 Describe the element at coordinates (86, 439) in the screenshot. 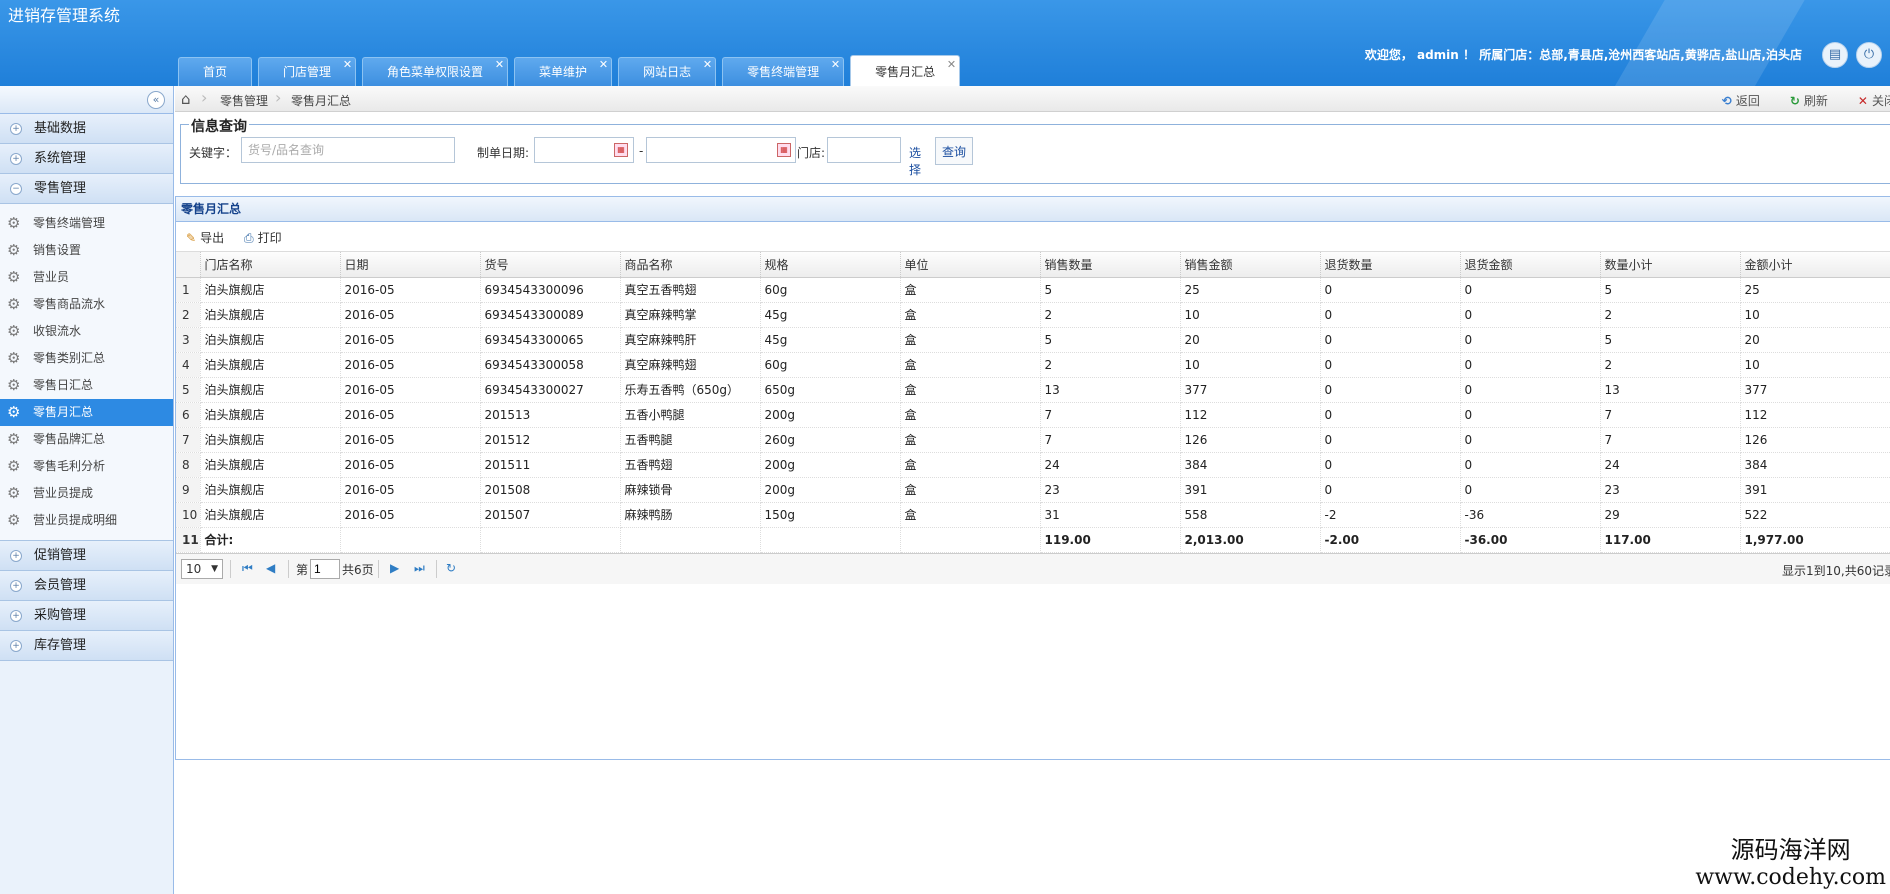

I see `sidebar-item-brand-summary: ⚙ 零售品牌汇总` at that location.